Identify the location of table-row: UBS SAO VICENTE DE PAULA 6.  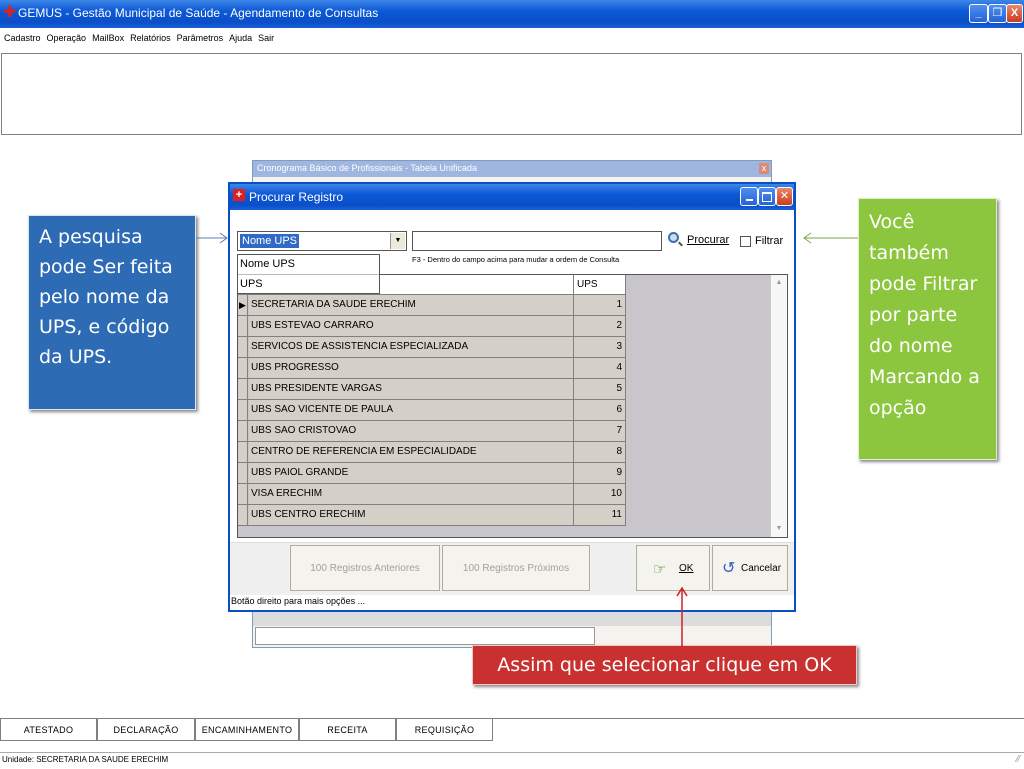
(432, 410).